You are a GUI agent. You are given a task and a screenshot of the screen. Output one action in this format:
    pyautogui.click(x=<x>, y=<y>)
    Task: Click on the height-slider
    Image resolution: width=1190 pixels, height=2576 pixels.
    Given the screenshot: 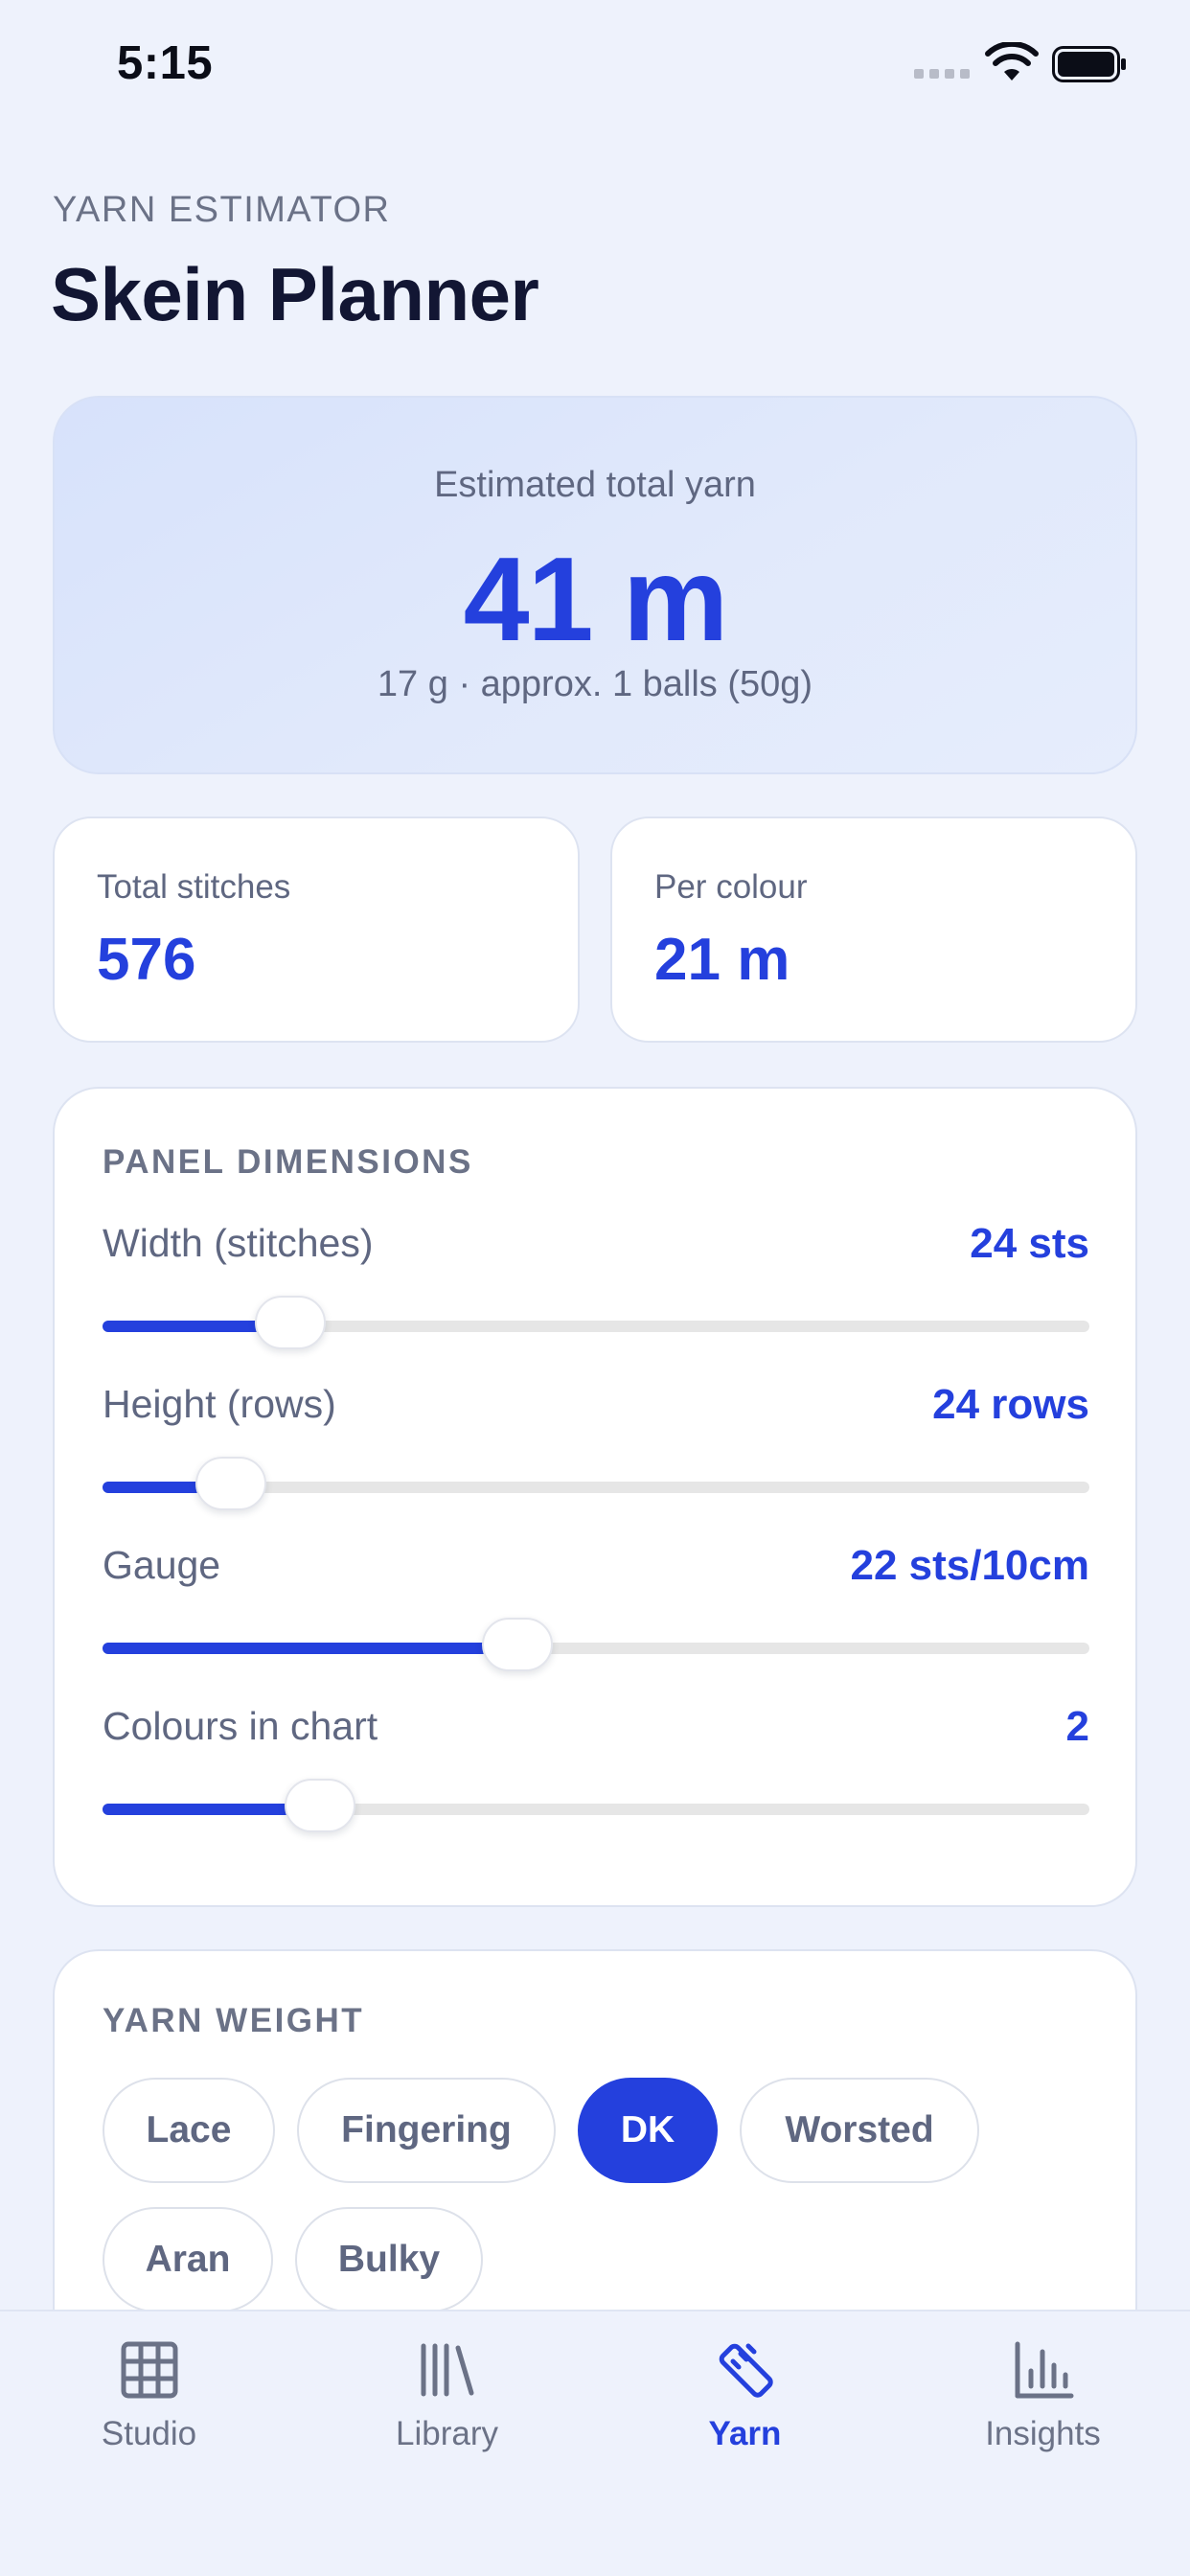 What is the action you would take?
    pyautogui.click(x=596, y=1483)
    